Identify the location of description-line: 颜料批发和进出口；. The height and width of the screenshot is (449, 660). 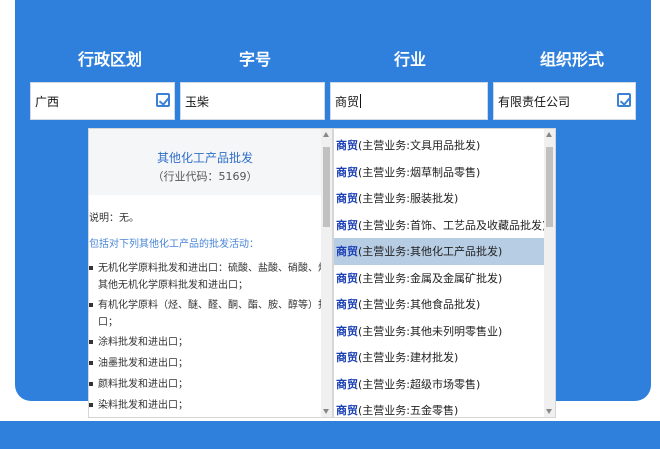
(143, 384).